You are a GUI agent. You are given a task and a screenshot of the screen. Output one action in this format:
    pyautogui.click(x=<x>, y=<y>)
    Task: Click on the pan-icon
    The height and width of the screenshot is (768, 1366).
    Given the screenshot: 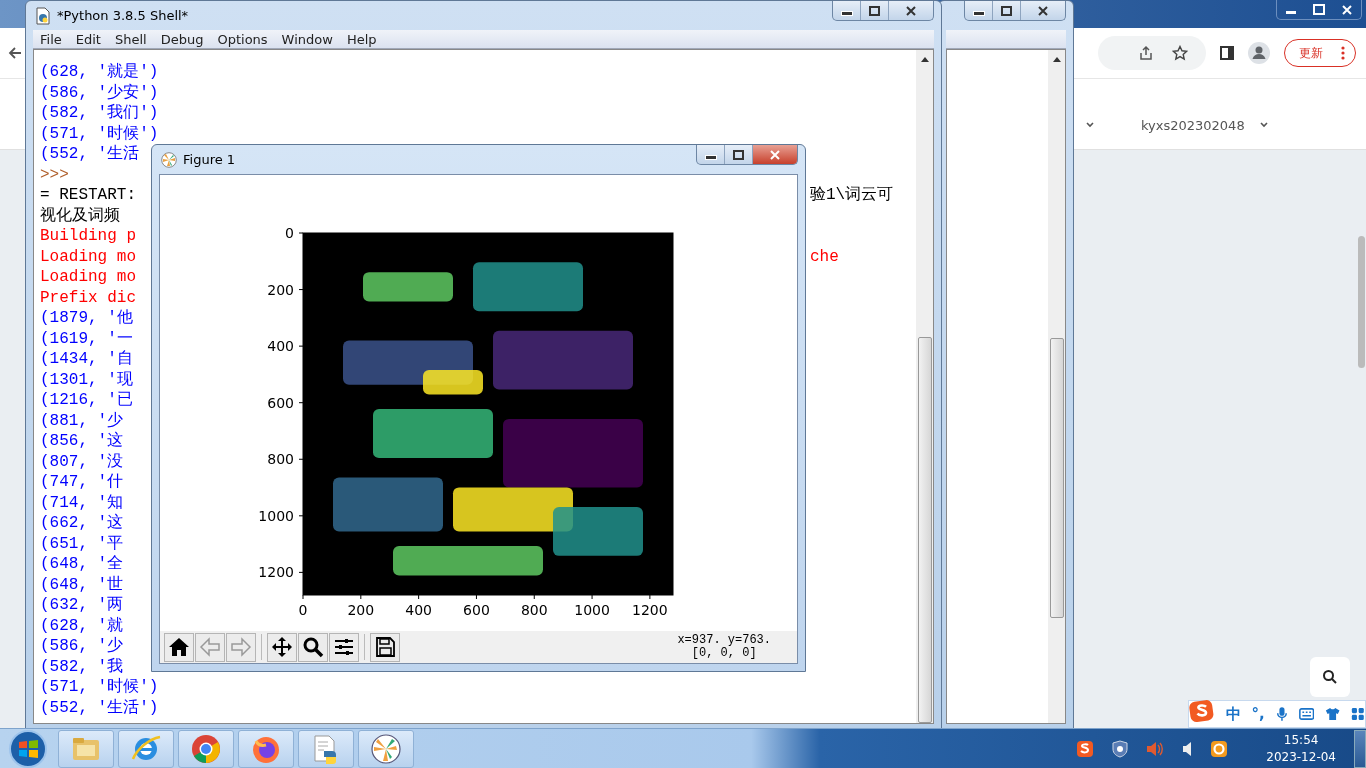 What is the action you would take?
    pyautogui.click(x=282, y=647)
    